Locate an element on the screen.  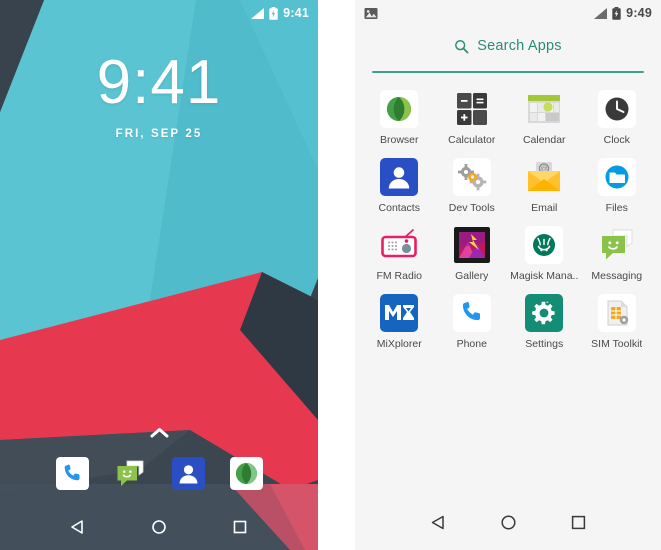
left-status-bar-clock: 9:41 is located at coordinates (296, 13).